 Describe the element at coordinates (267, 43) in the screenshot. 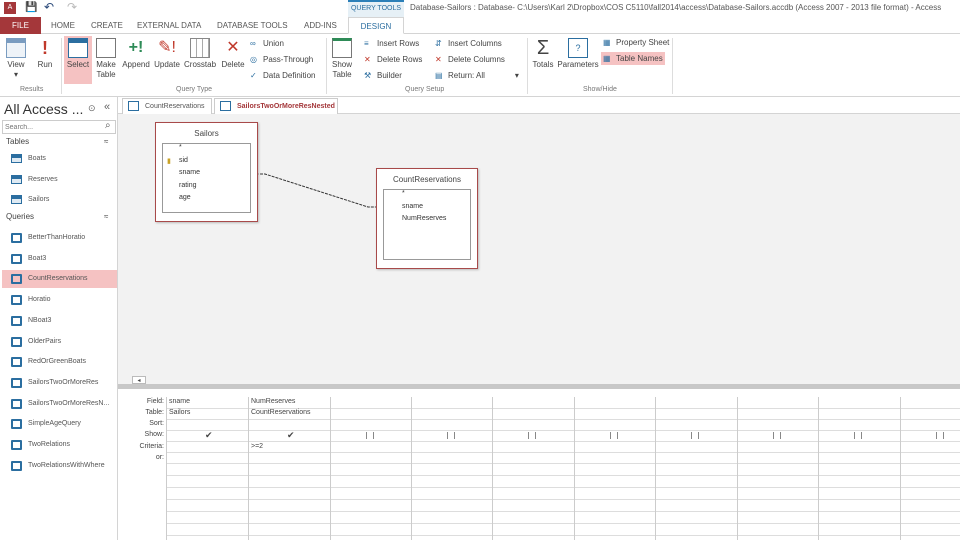

I see `union-button: ∞ Union` at that location.